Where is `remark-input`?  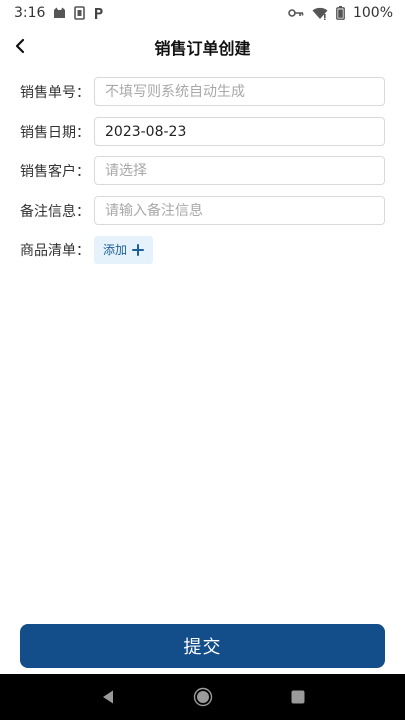
remark-input is located at coordinates (239, 210).